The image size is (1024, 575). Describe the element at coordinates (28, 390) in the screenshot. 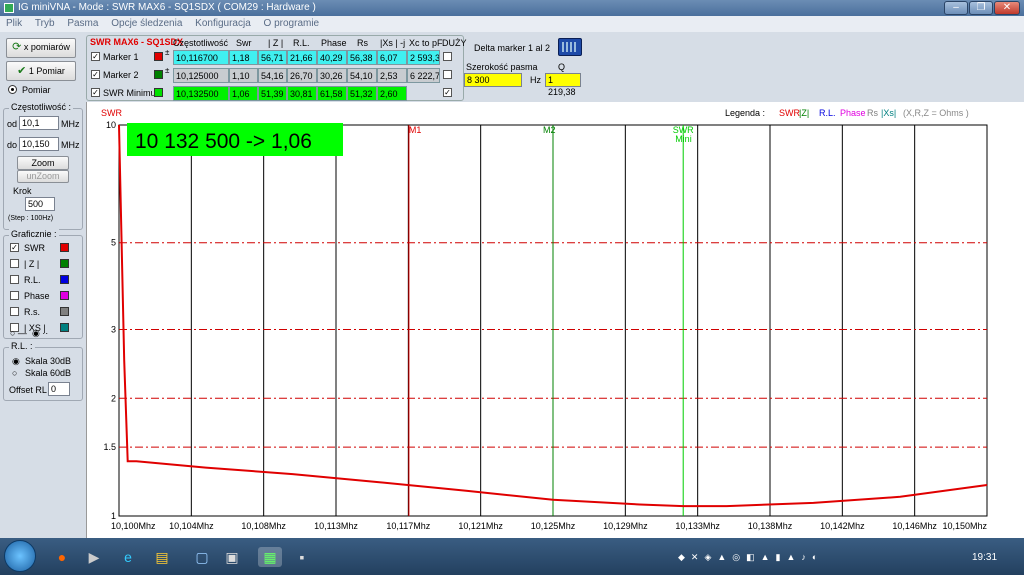

I see `offset-rl-label: Offset RL` at that location.